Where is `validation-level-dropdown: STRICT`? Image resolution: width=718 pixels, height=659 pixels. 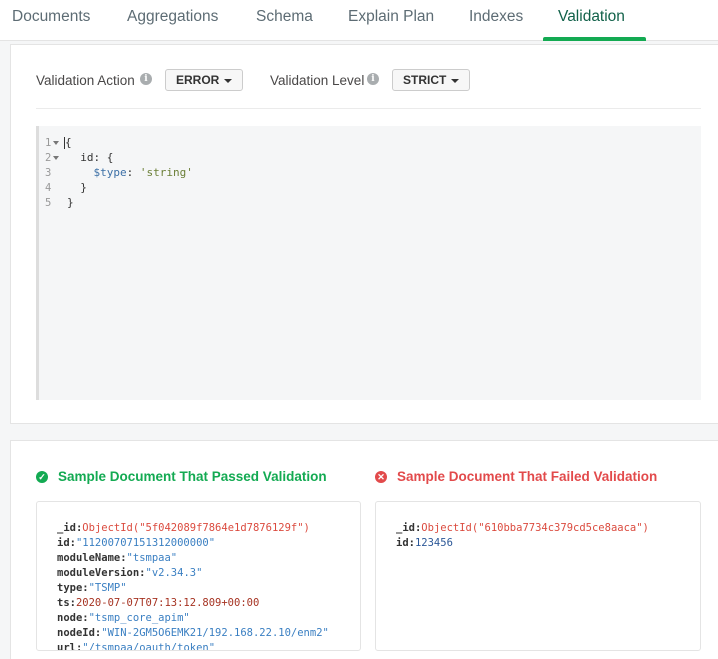
validation-level-dropdown: STRICT is located at coordinates (431, 80).